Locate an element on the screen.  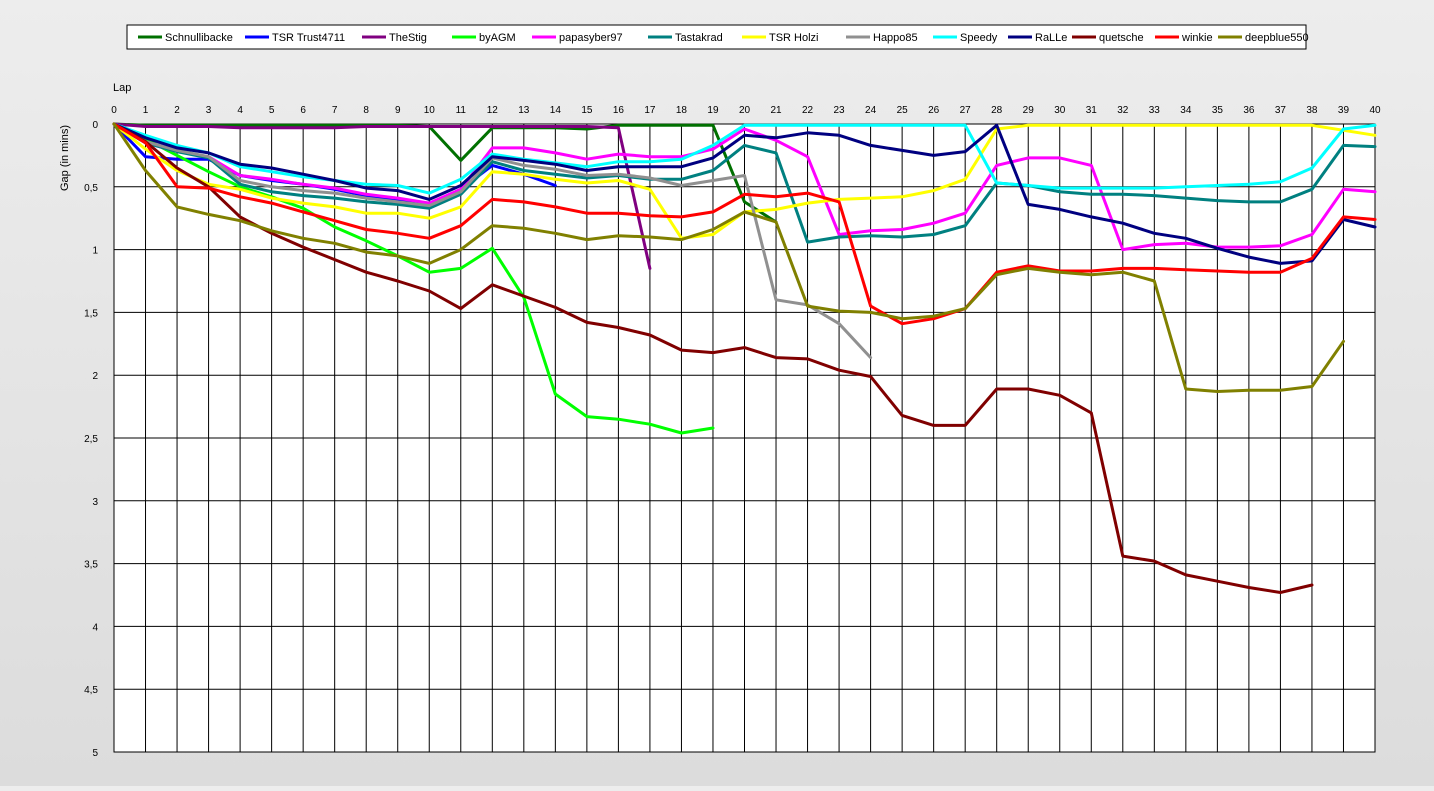
y-tick-label: 3,5 is located at coordinates (91, 565).